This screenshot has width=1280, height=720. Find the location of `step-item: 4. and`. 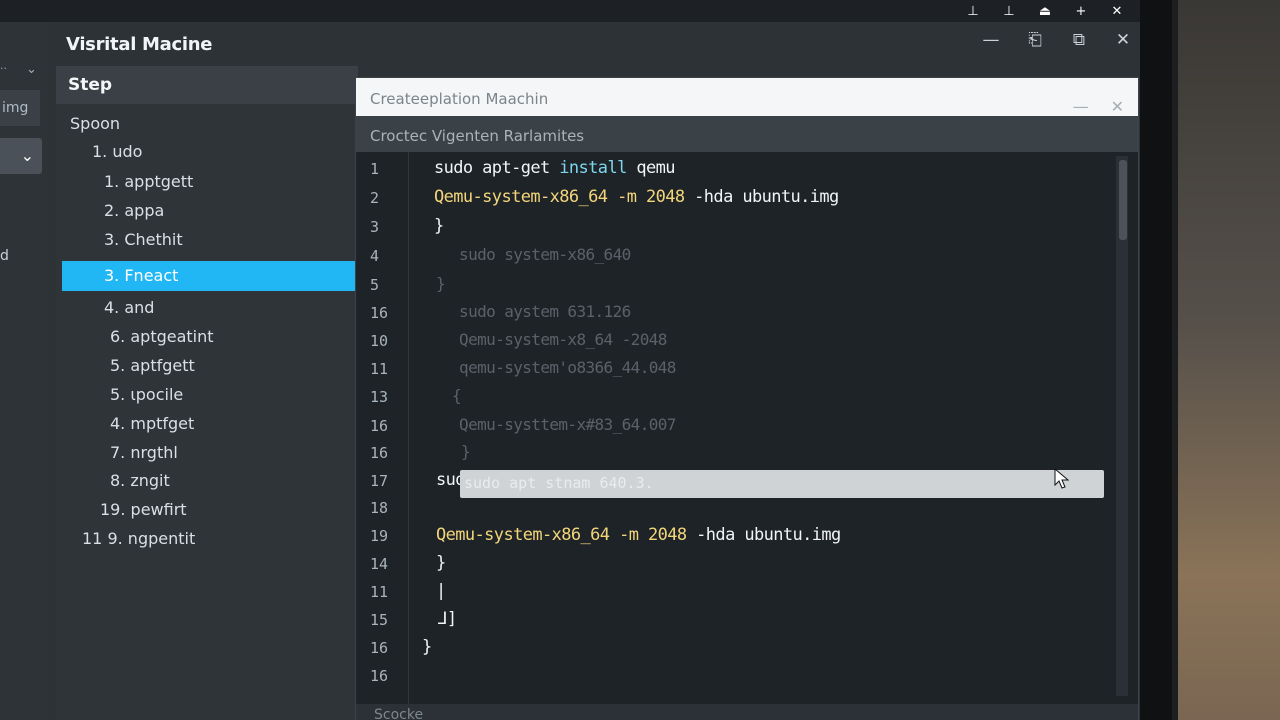

step-item: 4. and is located at coordinates (129, 307).